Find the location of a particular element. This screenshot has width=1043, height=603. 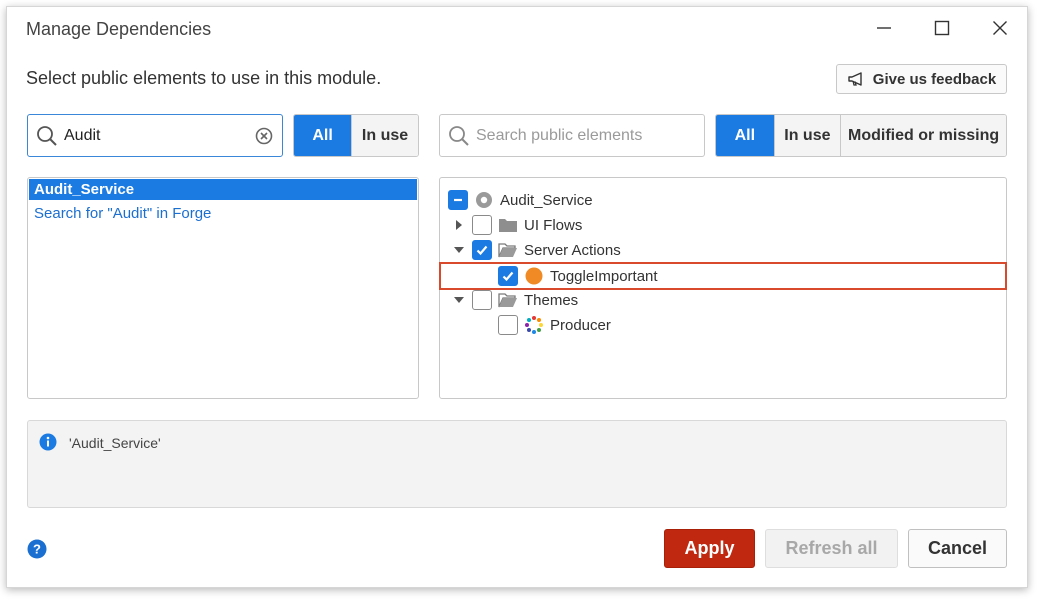

server-action-icon is located at coordinates (534, 276).